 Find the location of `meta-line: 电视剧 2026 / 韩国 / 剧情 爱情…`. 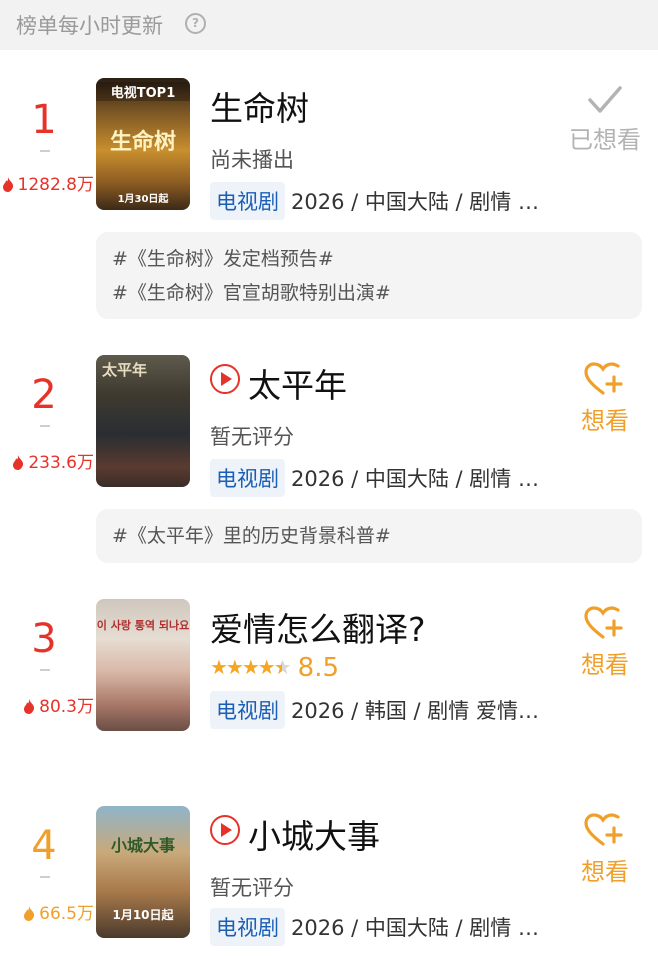

meta-line: 电视剧 2026 / 韩国 / 剧情 爱情… is located at coordinates (374, 710).